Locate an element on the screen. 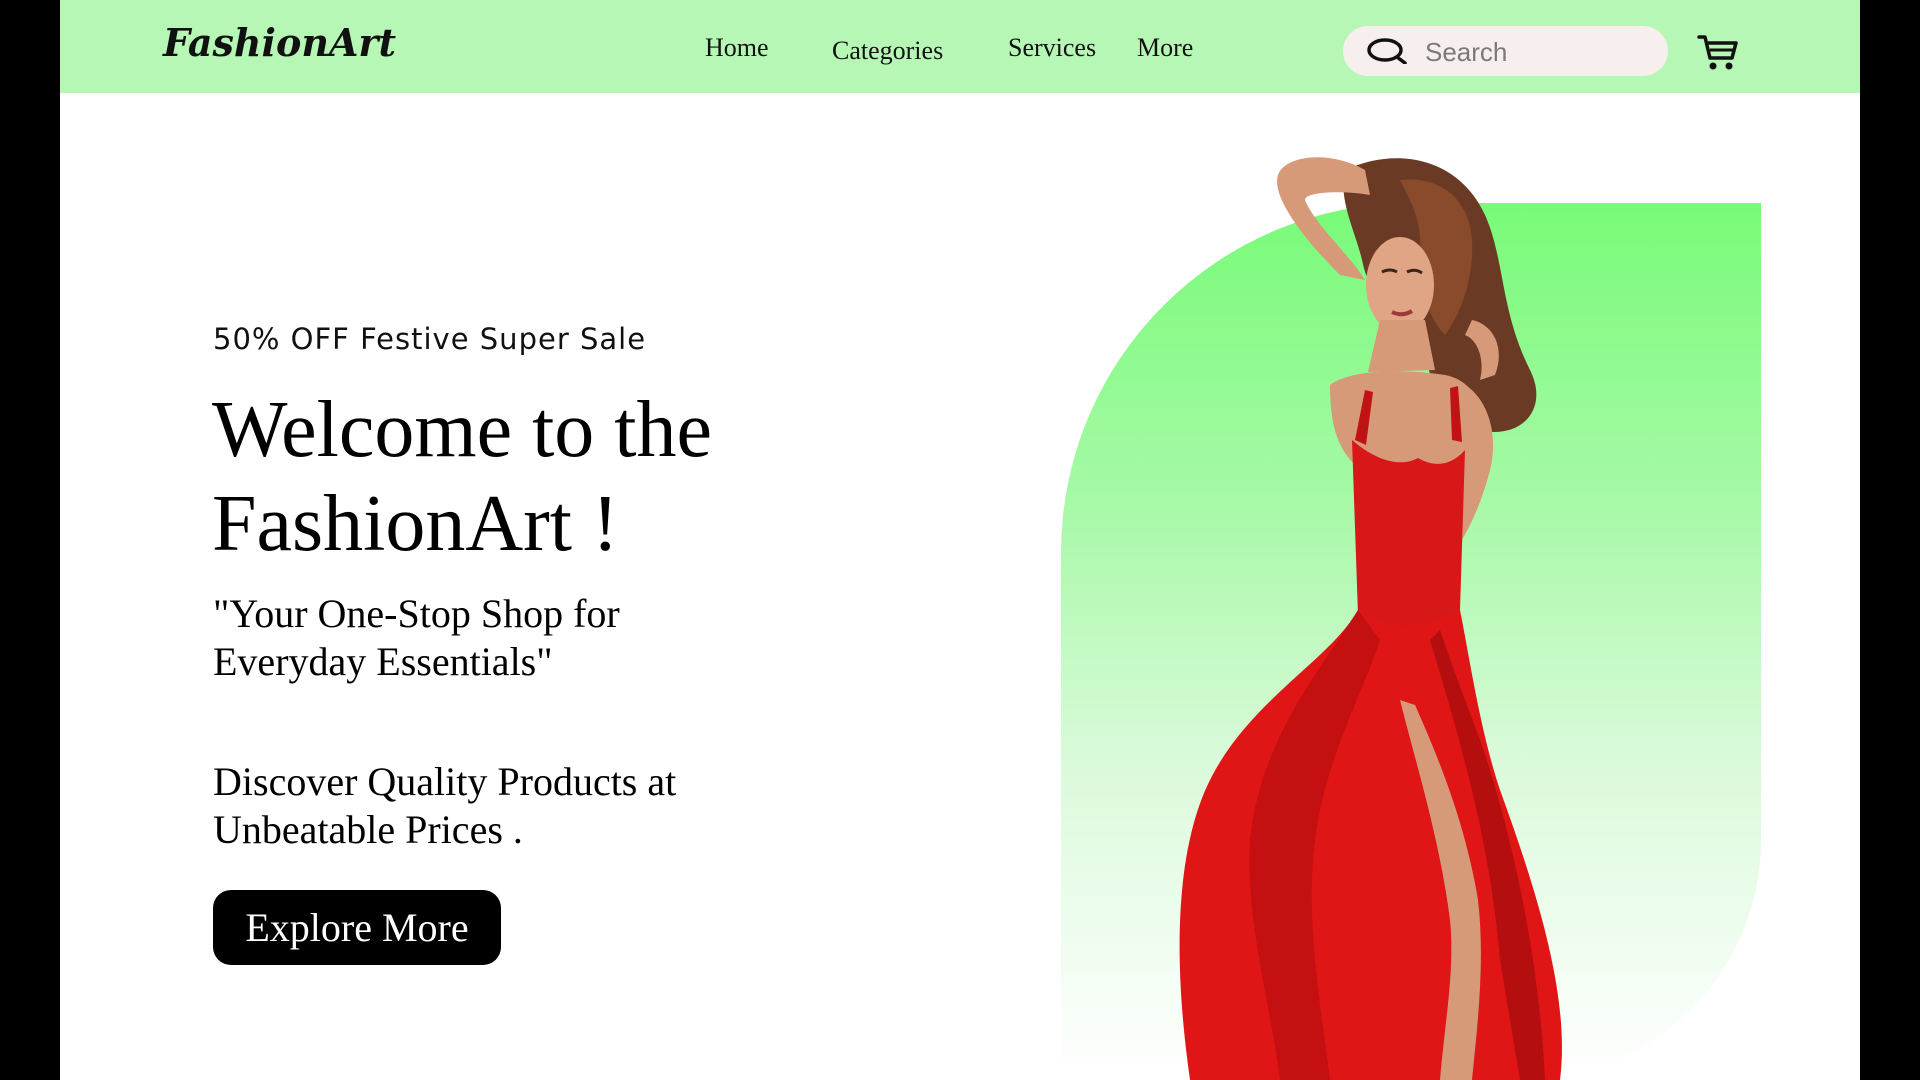 The height and width of the screenshot is (1080, 1920). search-input is located at coordinates (1540, 52).